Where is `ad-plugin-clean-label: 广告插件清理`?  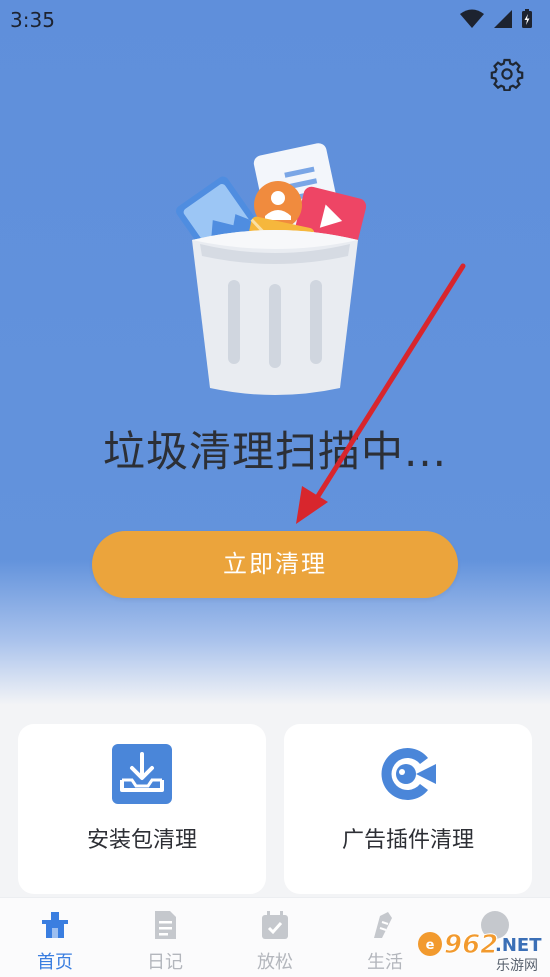 ad-plugin-clean-label: 广告插件清理 is located at coordinates (407, 840).